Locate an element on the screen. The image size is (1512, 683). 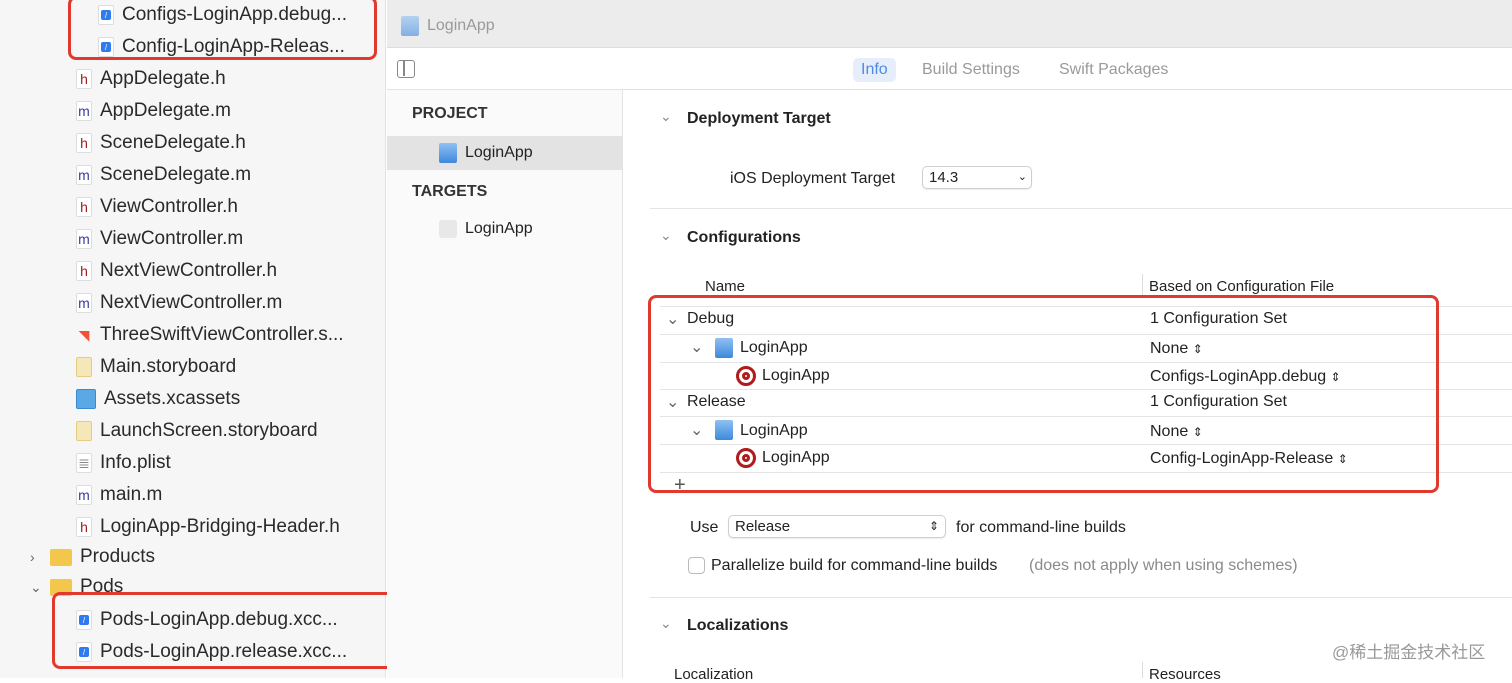
section-configurations-title: Configurations is located at coordinates (744, 237).